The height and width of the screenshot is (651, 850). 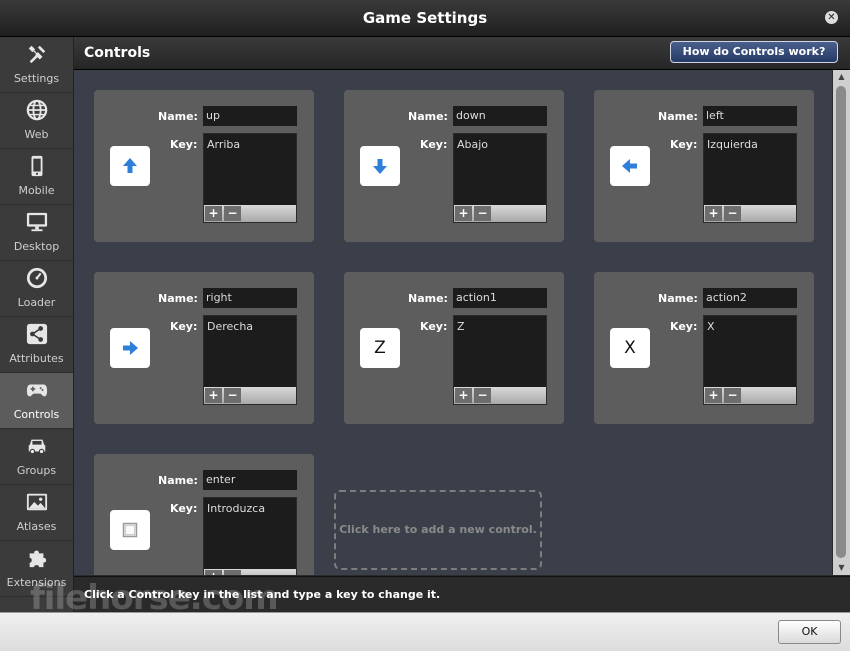 What do you see at coordinates (438, 530) in the screenshot?
I see `add-new-control-button: Click here to add a new control.` at bounding box center [438, 530].